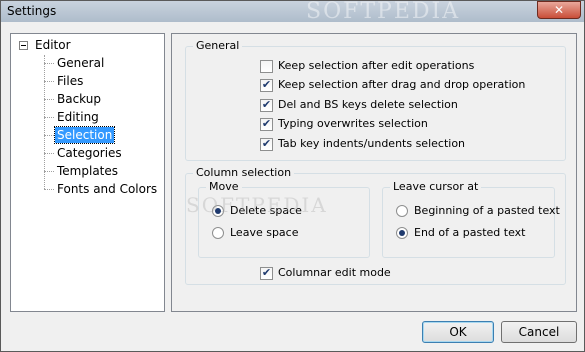 Image resolution: width=585 pixels, height=352 pixels. I want to click on tree-item-label: Editing, so click(78, 117).